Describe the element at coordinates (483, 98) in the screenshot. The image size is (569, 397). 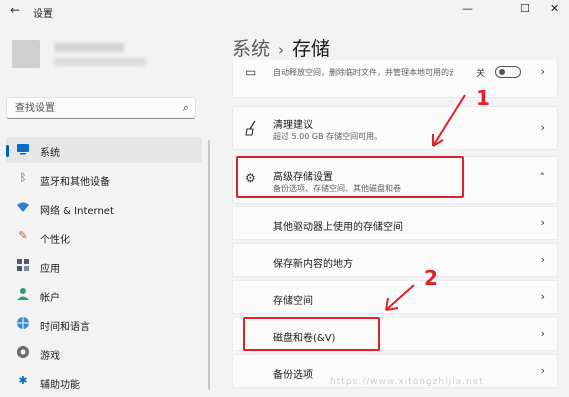
I see `annotation-step-1: 1` at that location.